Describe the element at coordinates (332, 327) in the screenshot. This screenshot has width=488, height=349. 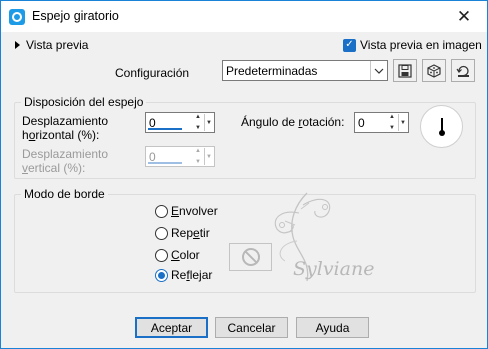
I see `help-button: Ayuda` at that location.